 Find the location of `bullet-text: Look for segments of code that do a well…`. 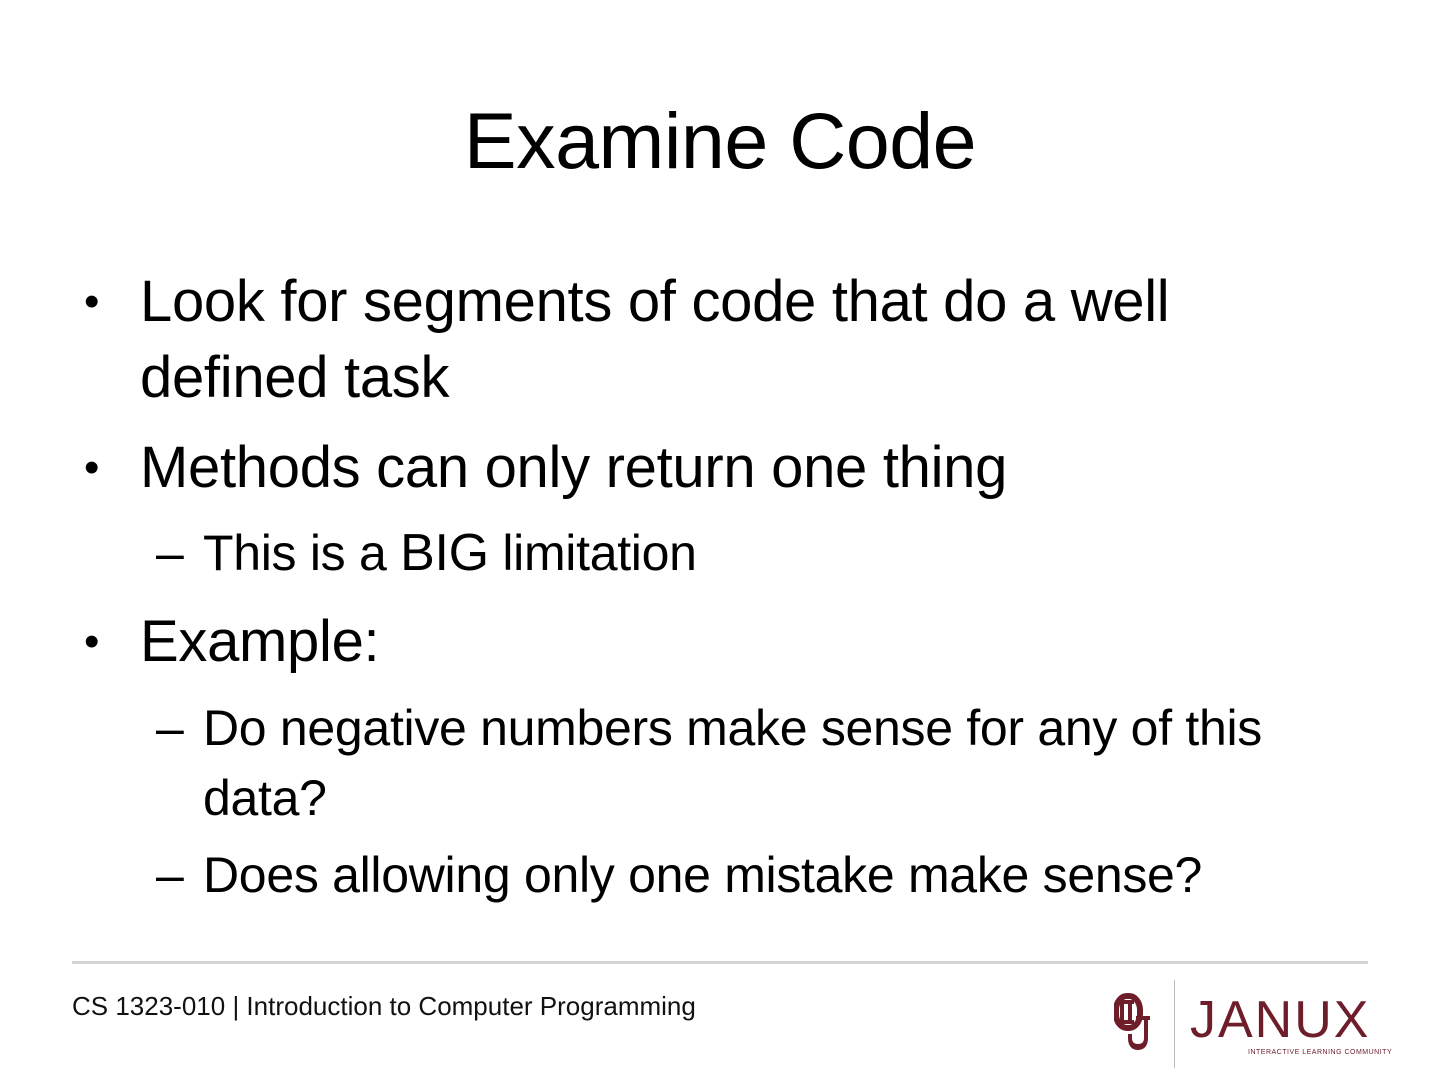

bullet-text: Look for segments of code that do a well… is located at coordinates (655, 339).